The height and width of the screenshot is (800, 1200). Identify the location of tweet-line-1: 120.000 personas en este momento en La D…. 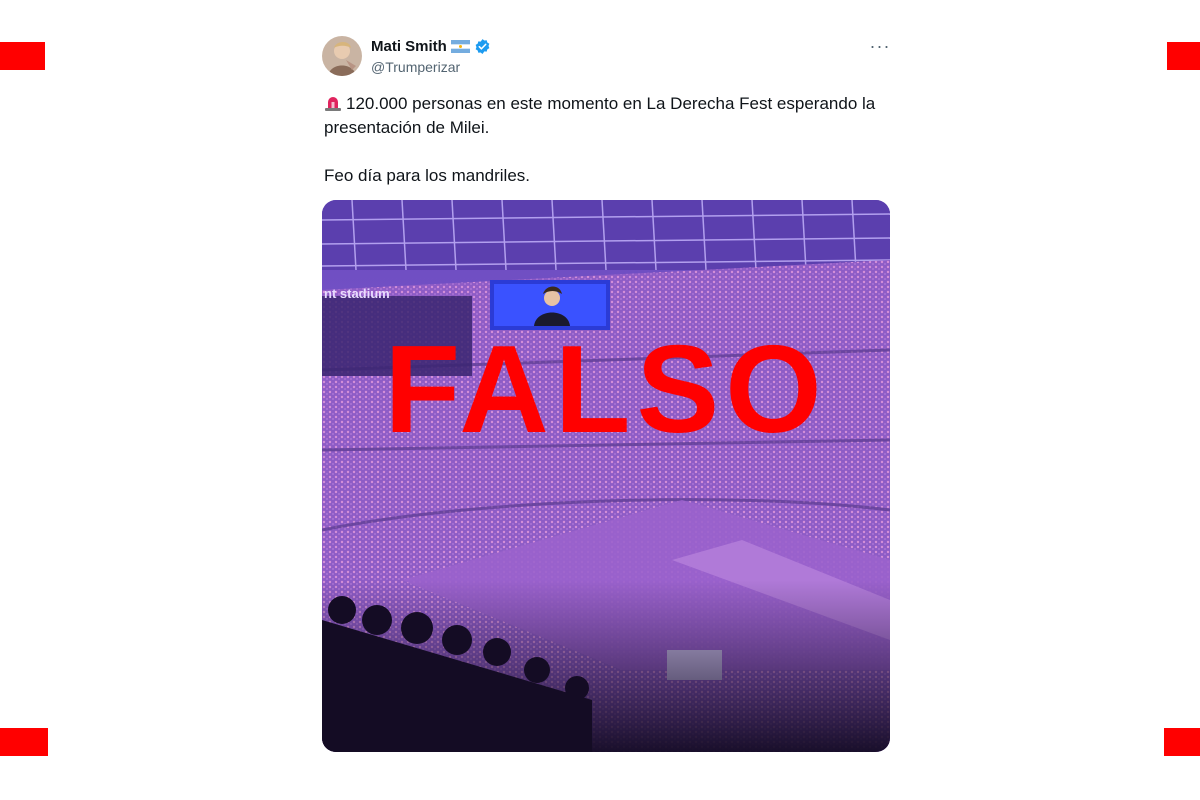
(600, 115).